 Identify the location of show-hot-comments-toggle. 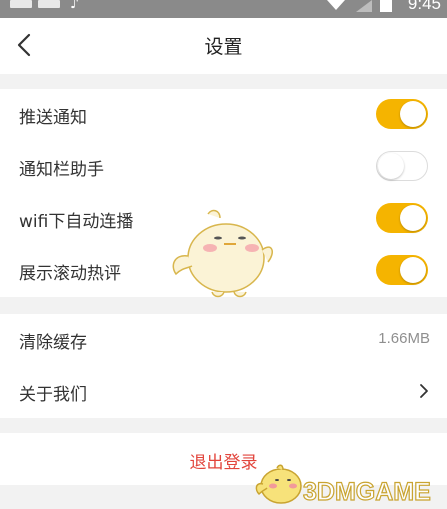
(402, 270).